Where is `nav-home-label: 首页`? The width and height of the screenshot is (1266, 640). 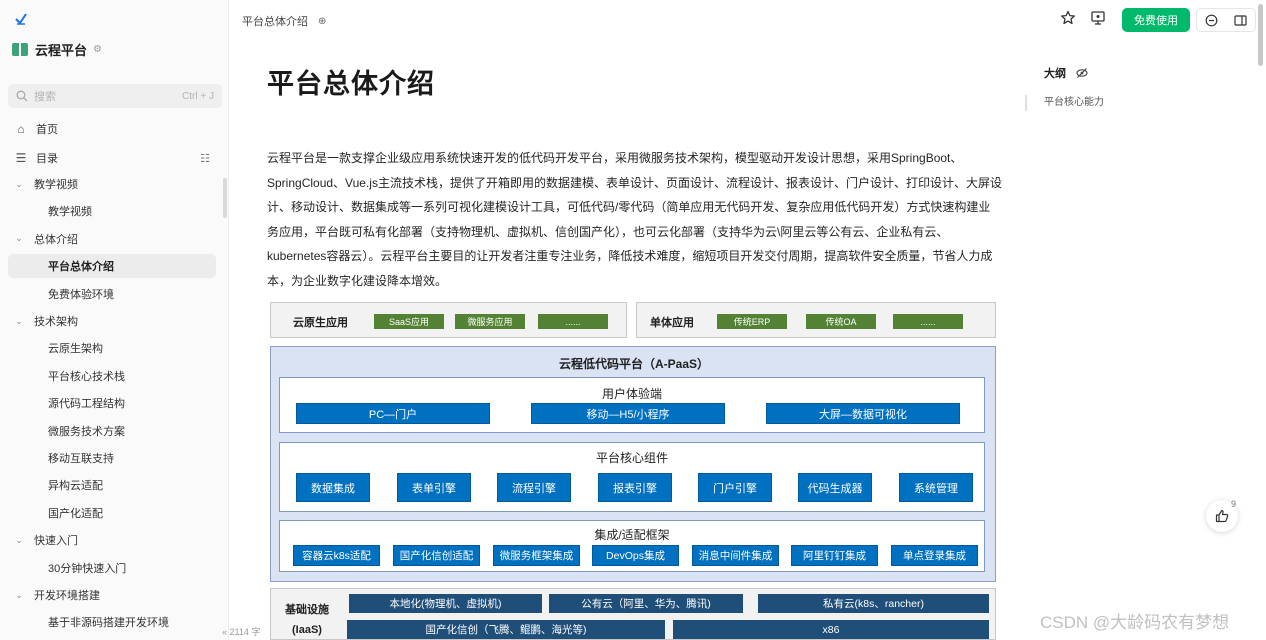
nav-home-label: 首页 is located at coordinates (47, 130).